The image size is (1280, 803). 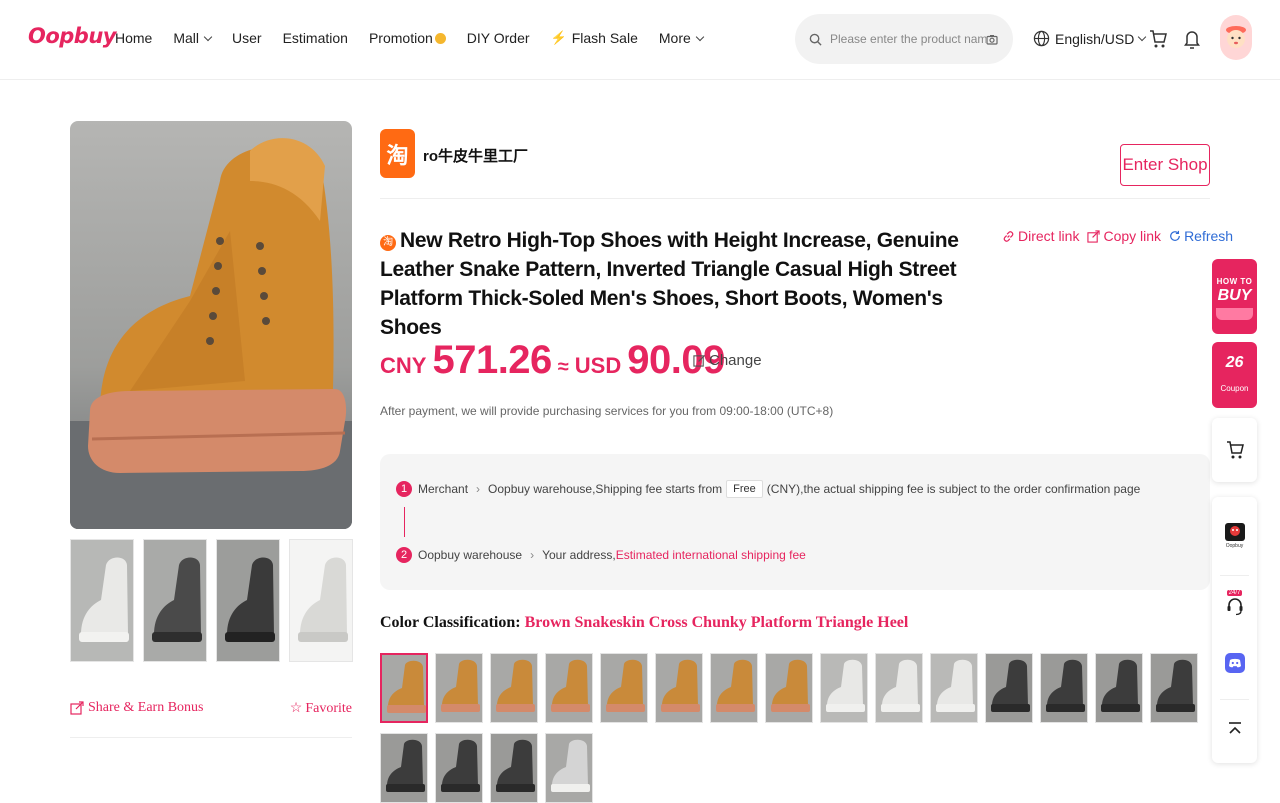 I want to click on nav-home: Home, so click(x=133, y=38).